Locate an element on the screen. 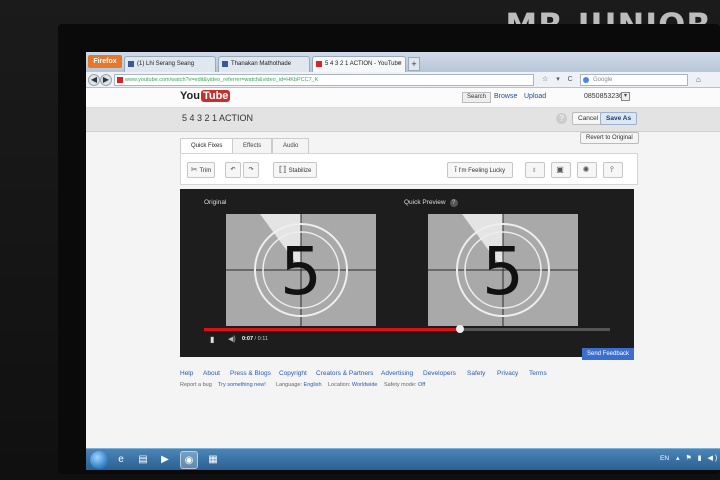  page-title: 5 4 3 2 1 ACTION is located at coordinates (218, 118).